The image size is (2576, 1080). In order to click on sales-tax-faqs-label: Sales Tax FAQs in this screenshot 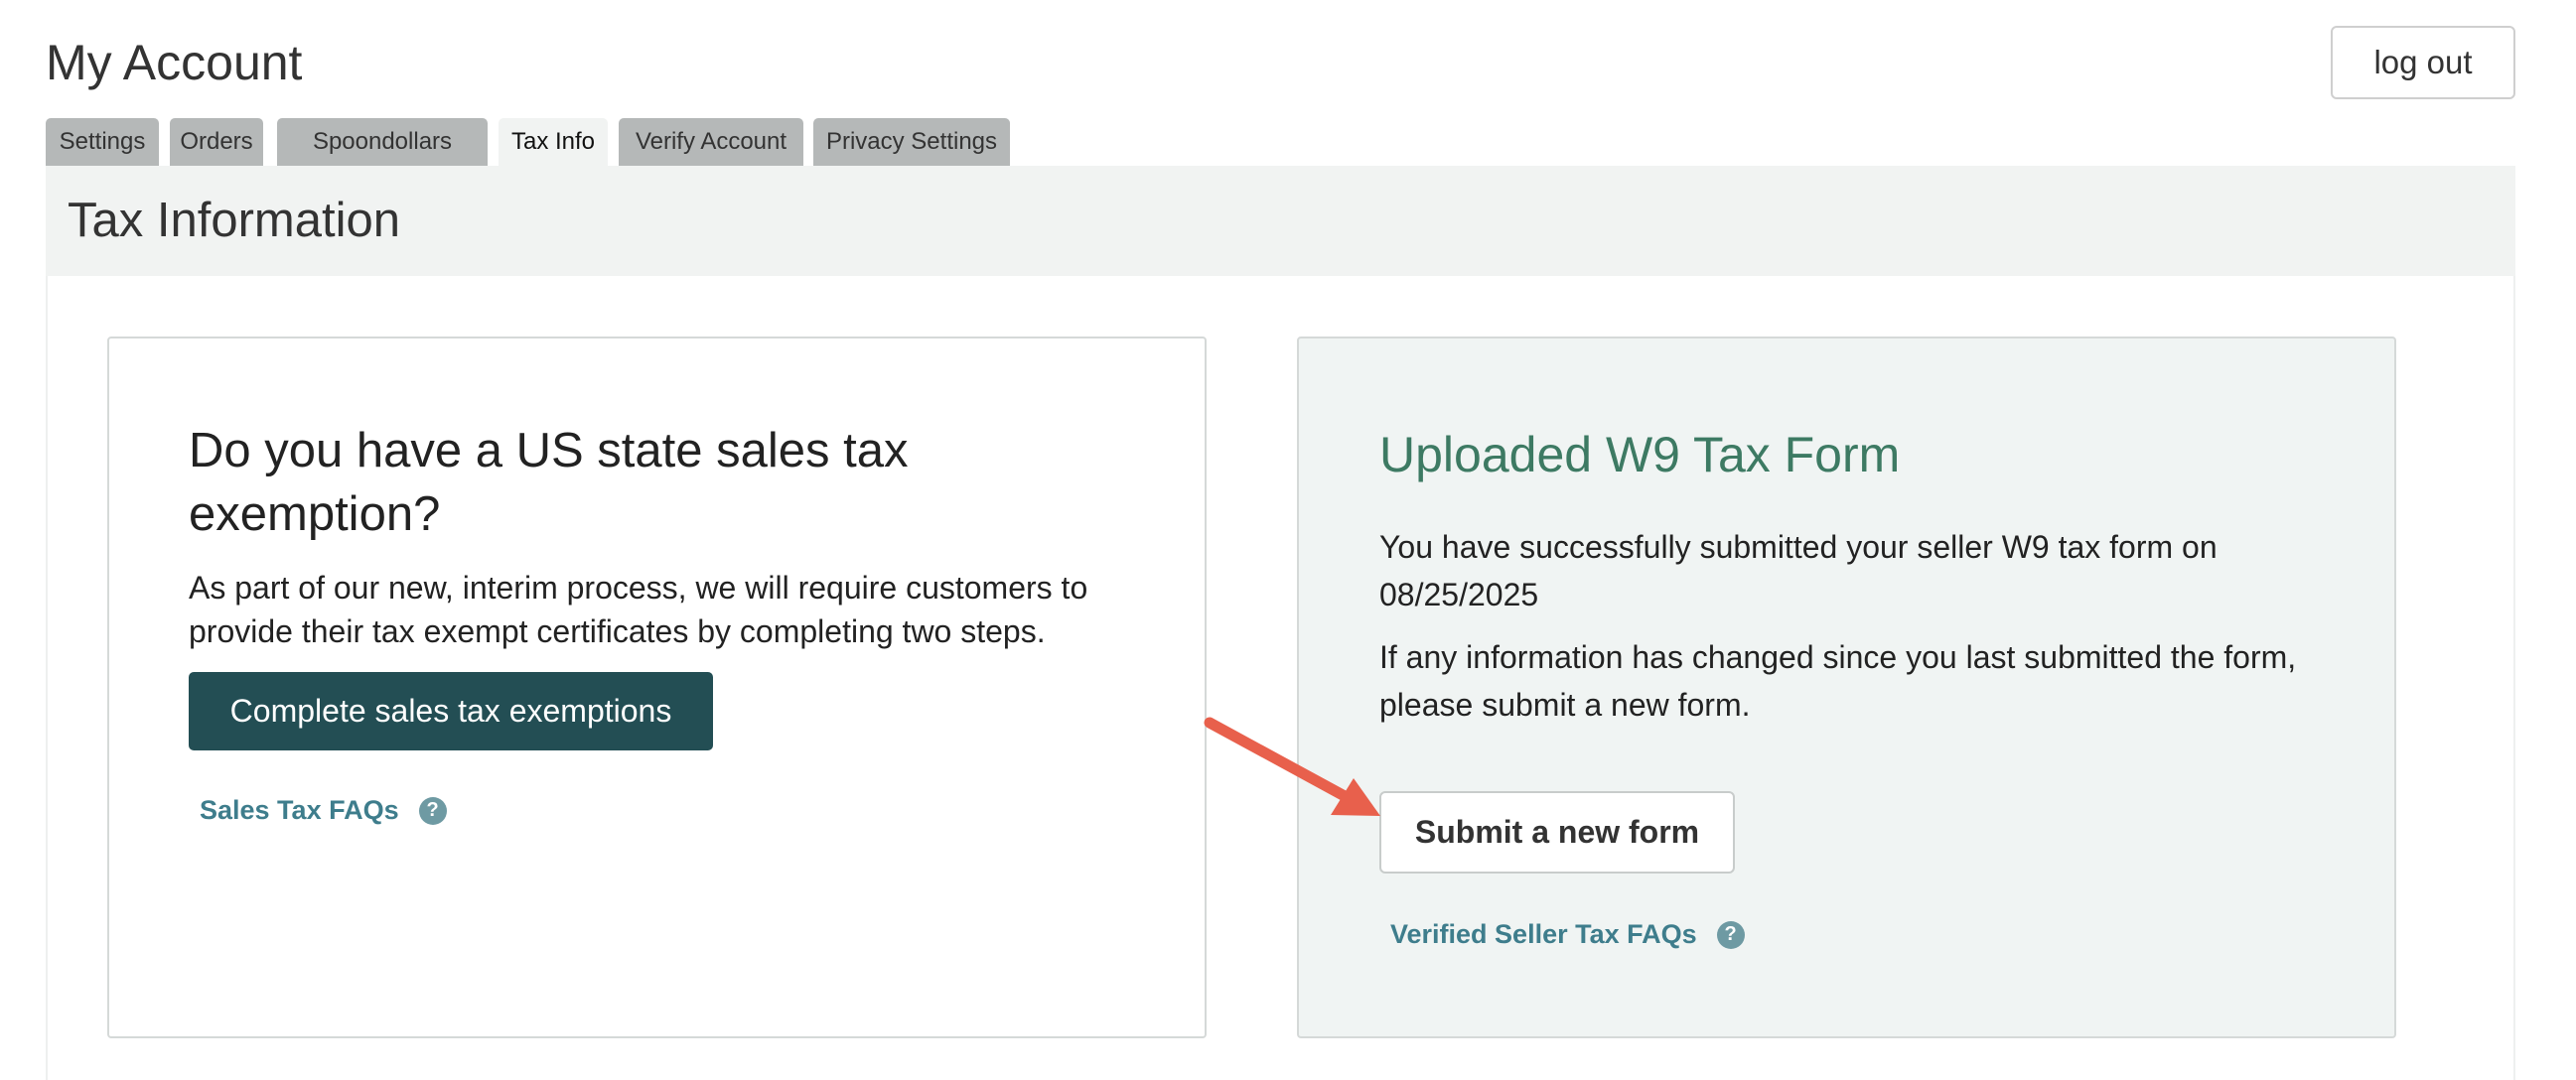, I will do `click(300, 810)`.